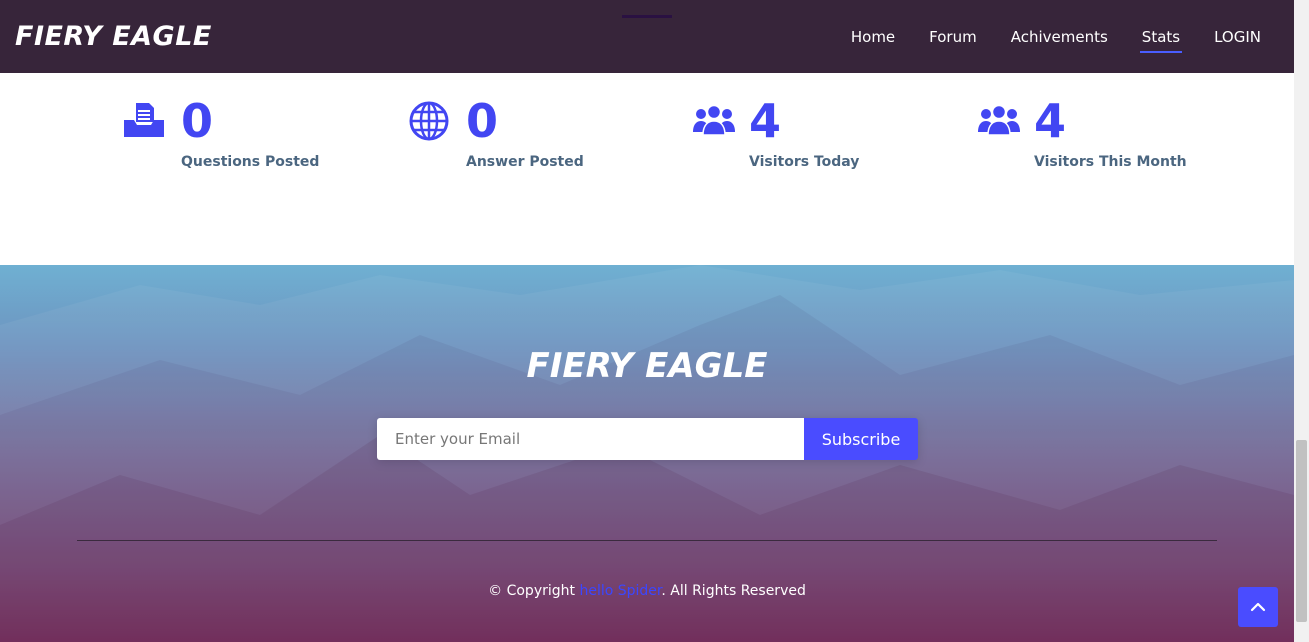  Describe the element at coordinates (534, 591) in the screenshot. I see `copyright-prefix: © Copyright` at that location.